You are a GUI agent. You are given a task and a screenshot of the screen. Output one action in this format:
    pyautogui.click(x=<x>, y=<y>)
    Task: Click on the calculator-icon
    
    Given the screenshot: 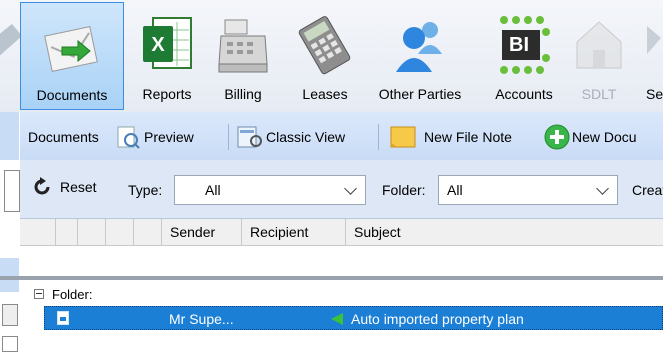 What is the action you would take?
    pyautogui.click(x=325, y=45)
    